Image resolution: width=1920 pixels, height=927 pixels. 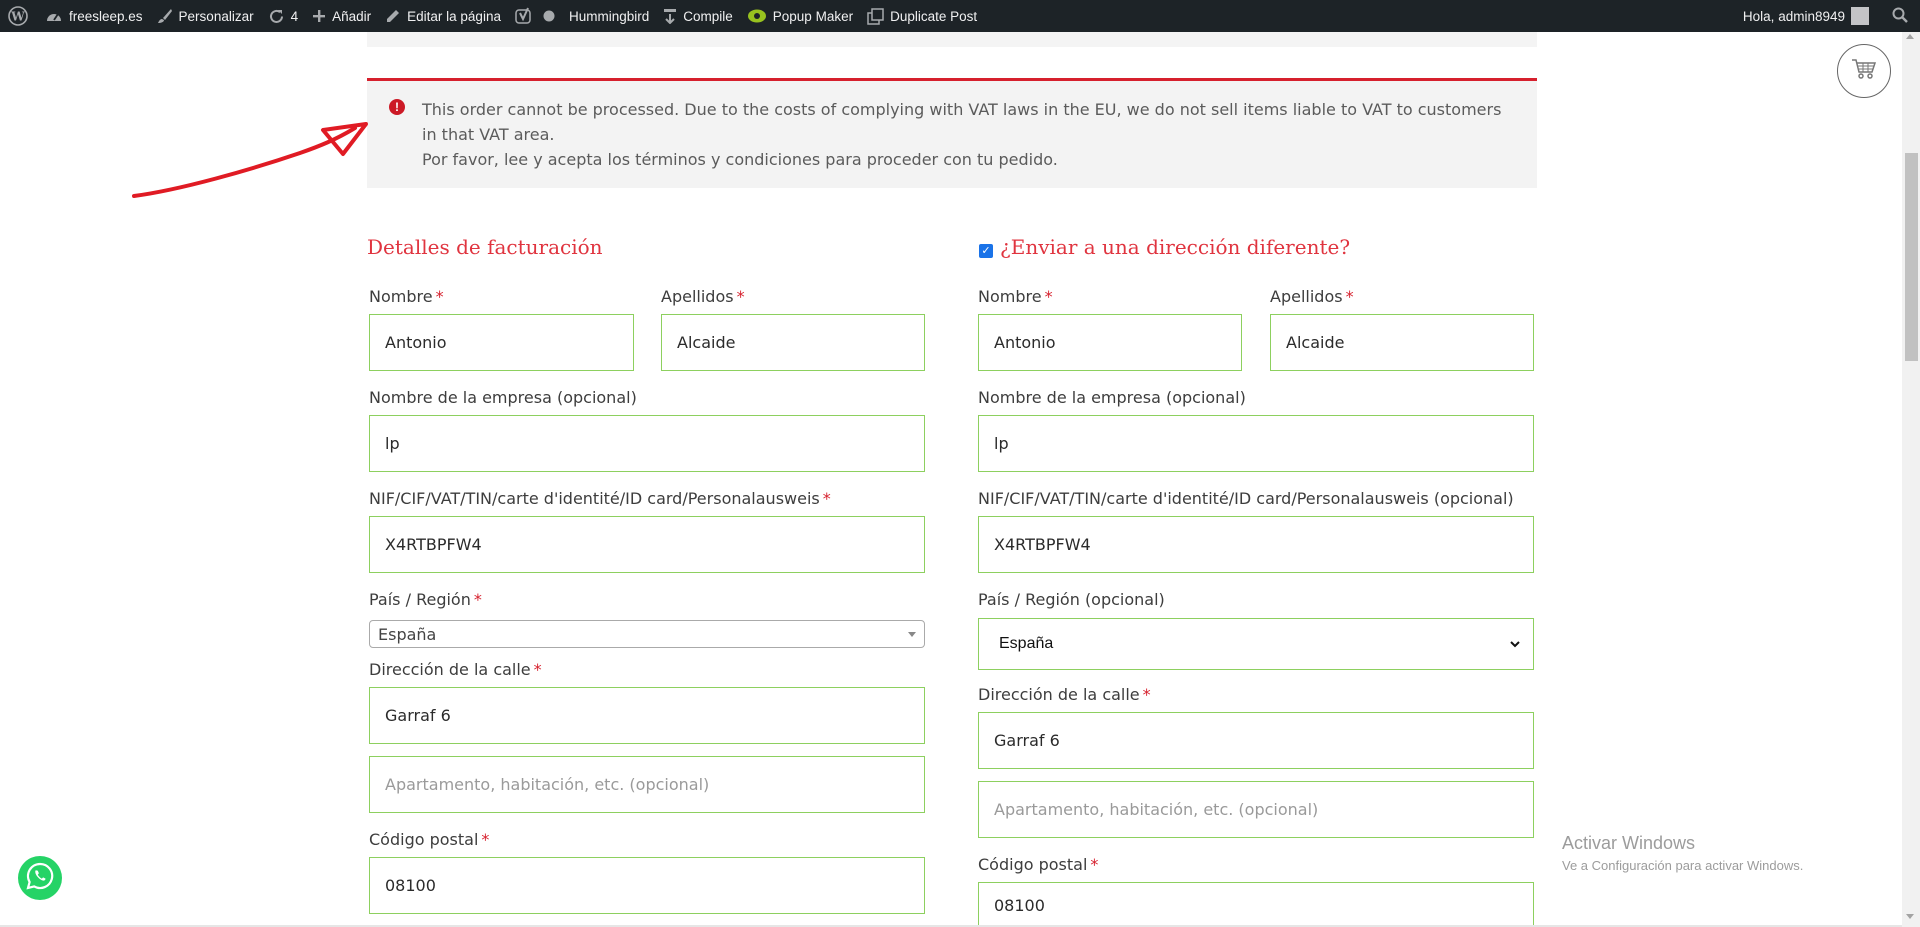 I want to click on shipping-company-label: Nombre de la empresa (opcional), so click(x=1112, y=397).